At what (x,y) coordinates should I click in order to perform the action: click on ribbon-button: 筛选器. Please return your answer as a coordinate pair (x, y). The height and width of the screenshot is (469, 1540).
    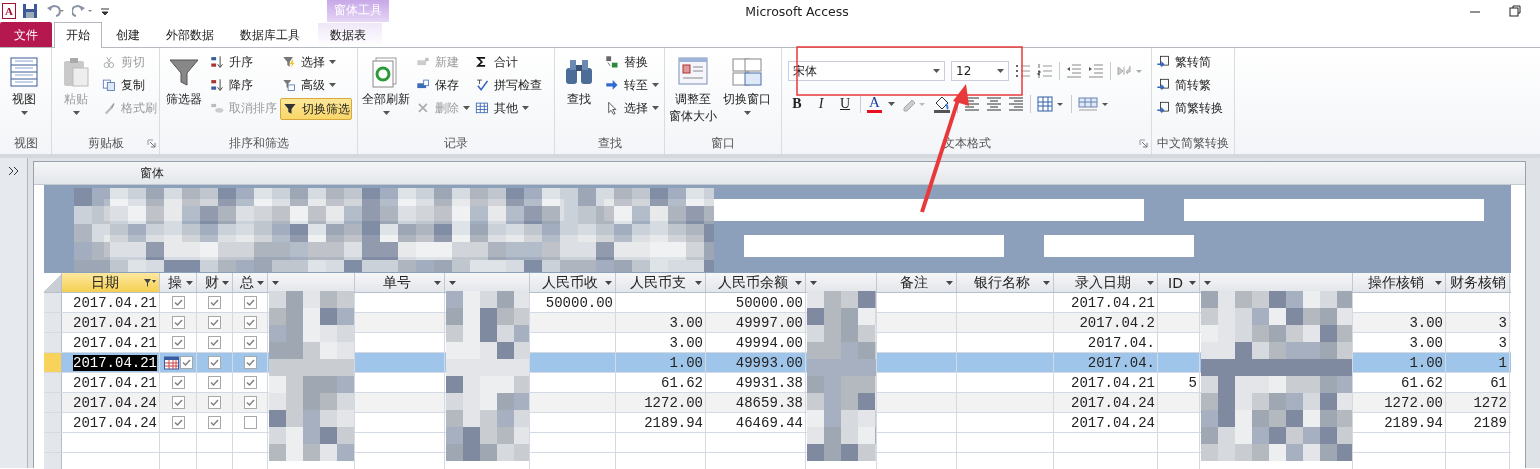
    Looking at the image, I should click on (184, 92).